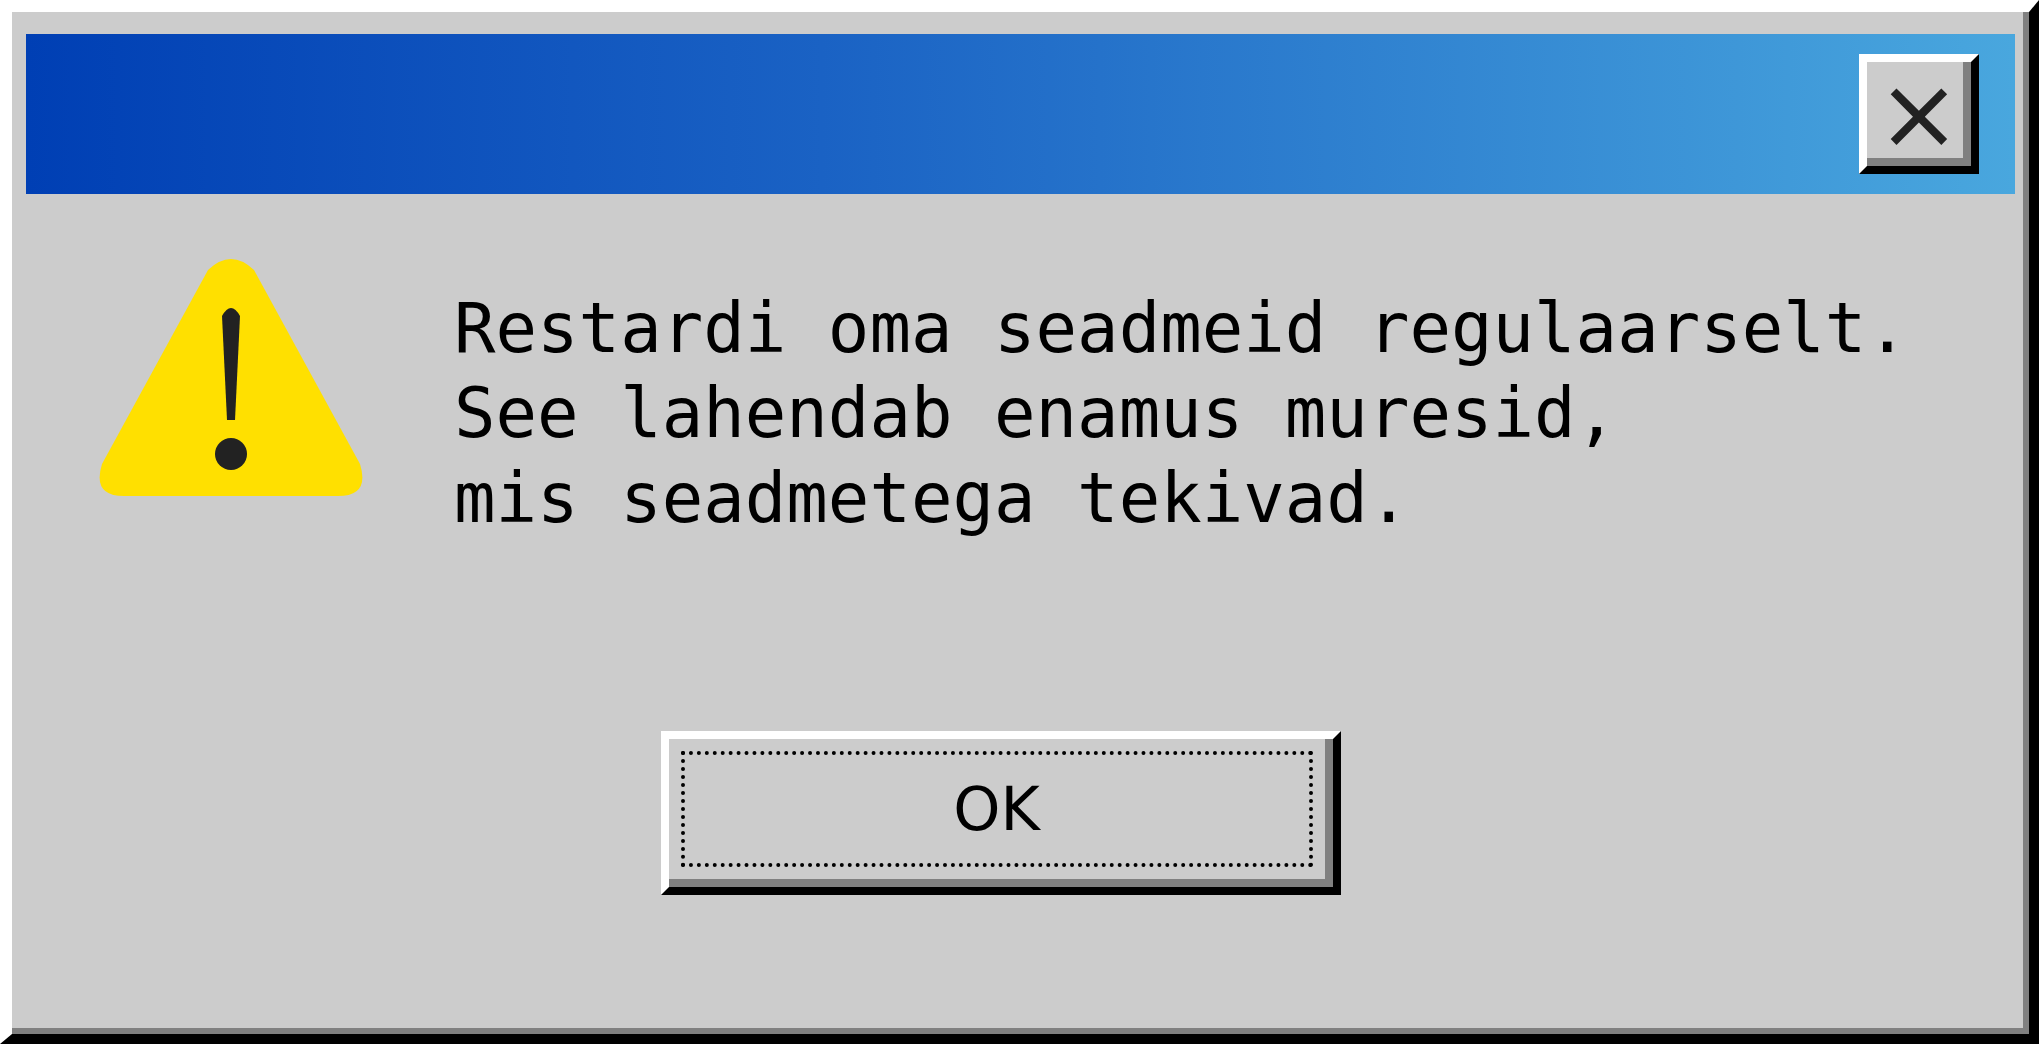  What do you see at coordinates (1000, 813) in the screenshot?
I see `ok-button: OK` at bounding box center [1000, 813].